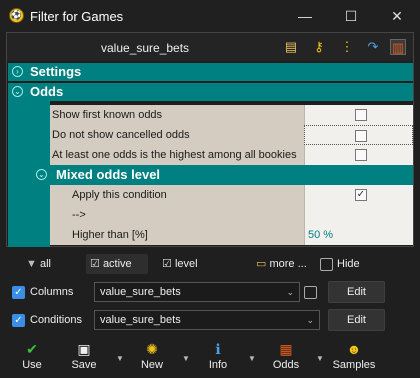  I want to click on odds-row: Do not show cancelled odds, so click(231, 135).